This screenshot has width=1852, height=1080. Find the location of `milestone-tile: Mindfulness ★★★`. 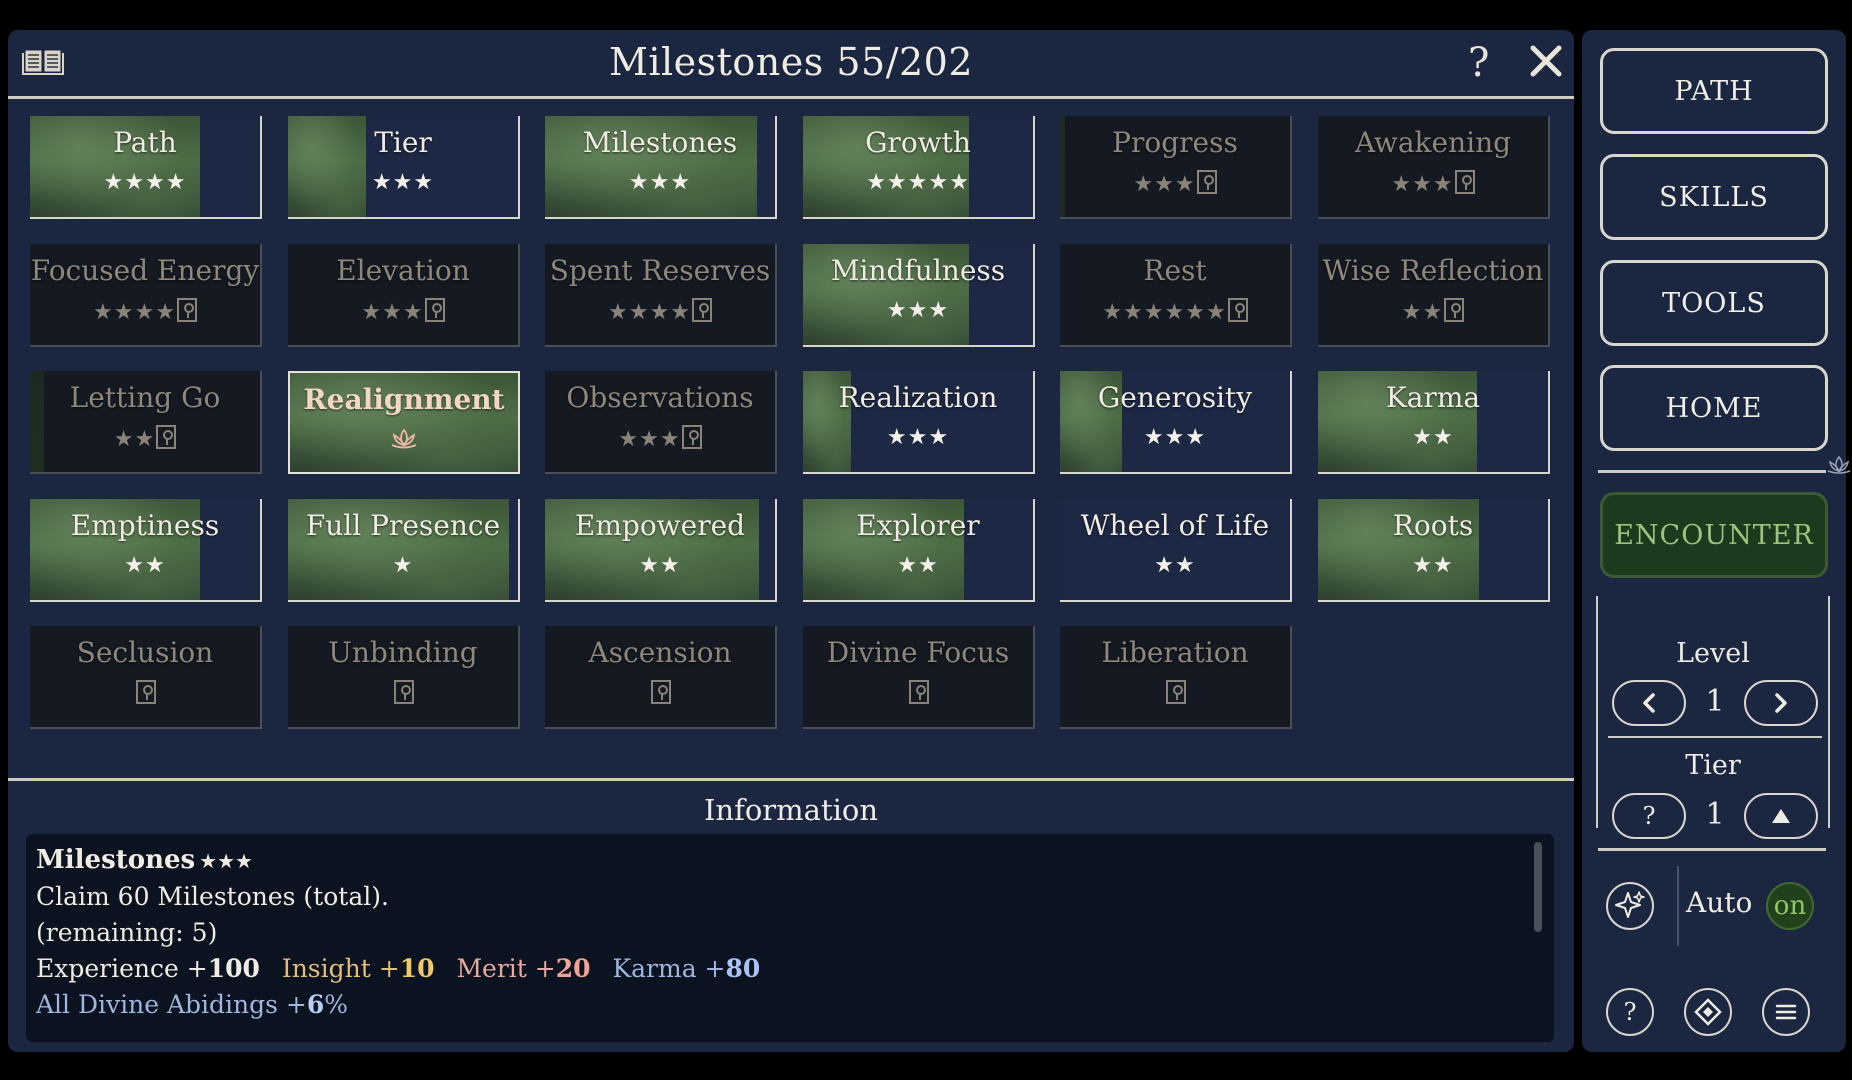

milestone-tile: Mindfulness ★★★ is located at coordinates (919, 295).